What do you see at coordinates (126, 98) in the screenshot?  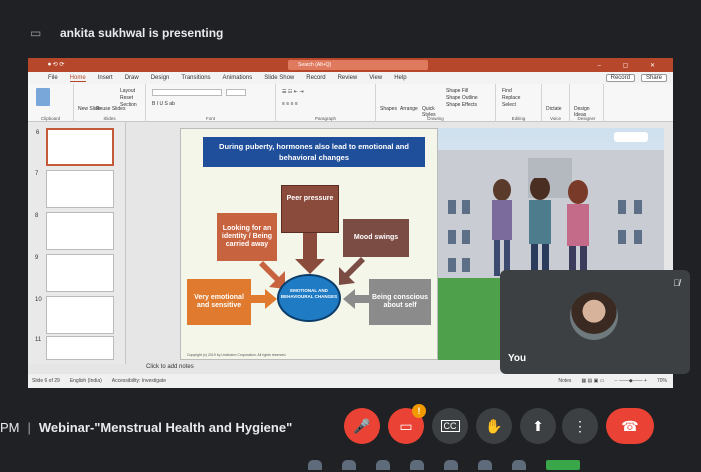 I see `reset-button: Reset` at bounding box center [126, 98].